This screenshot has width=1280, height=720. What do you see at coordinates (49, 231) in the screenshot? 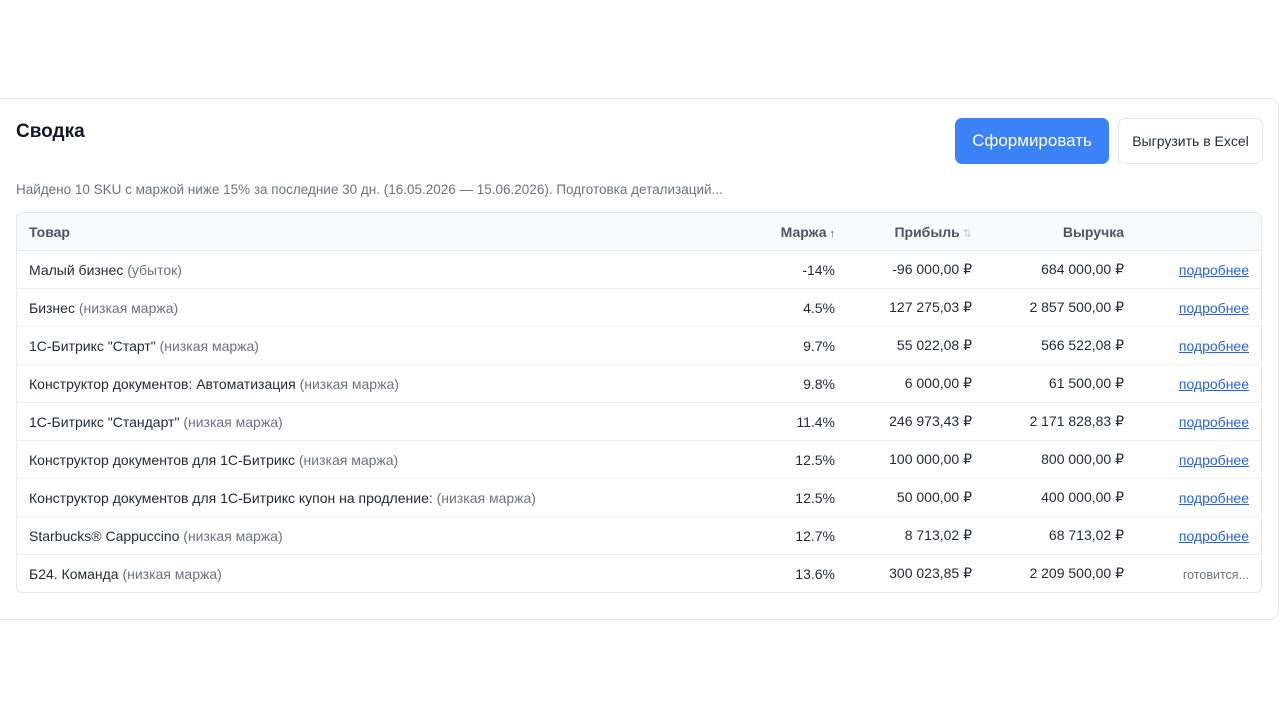
I see `column-header-product-label: Товар` at bounding box center [49, 231].